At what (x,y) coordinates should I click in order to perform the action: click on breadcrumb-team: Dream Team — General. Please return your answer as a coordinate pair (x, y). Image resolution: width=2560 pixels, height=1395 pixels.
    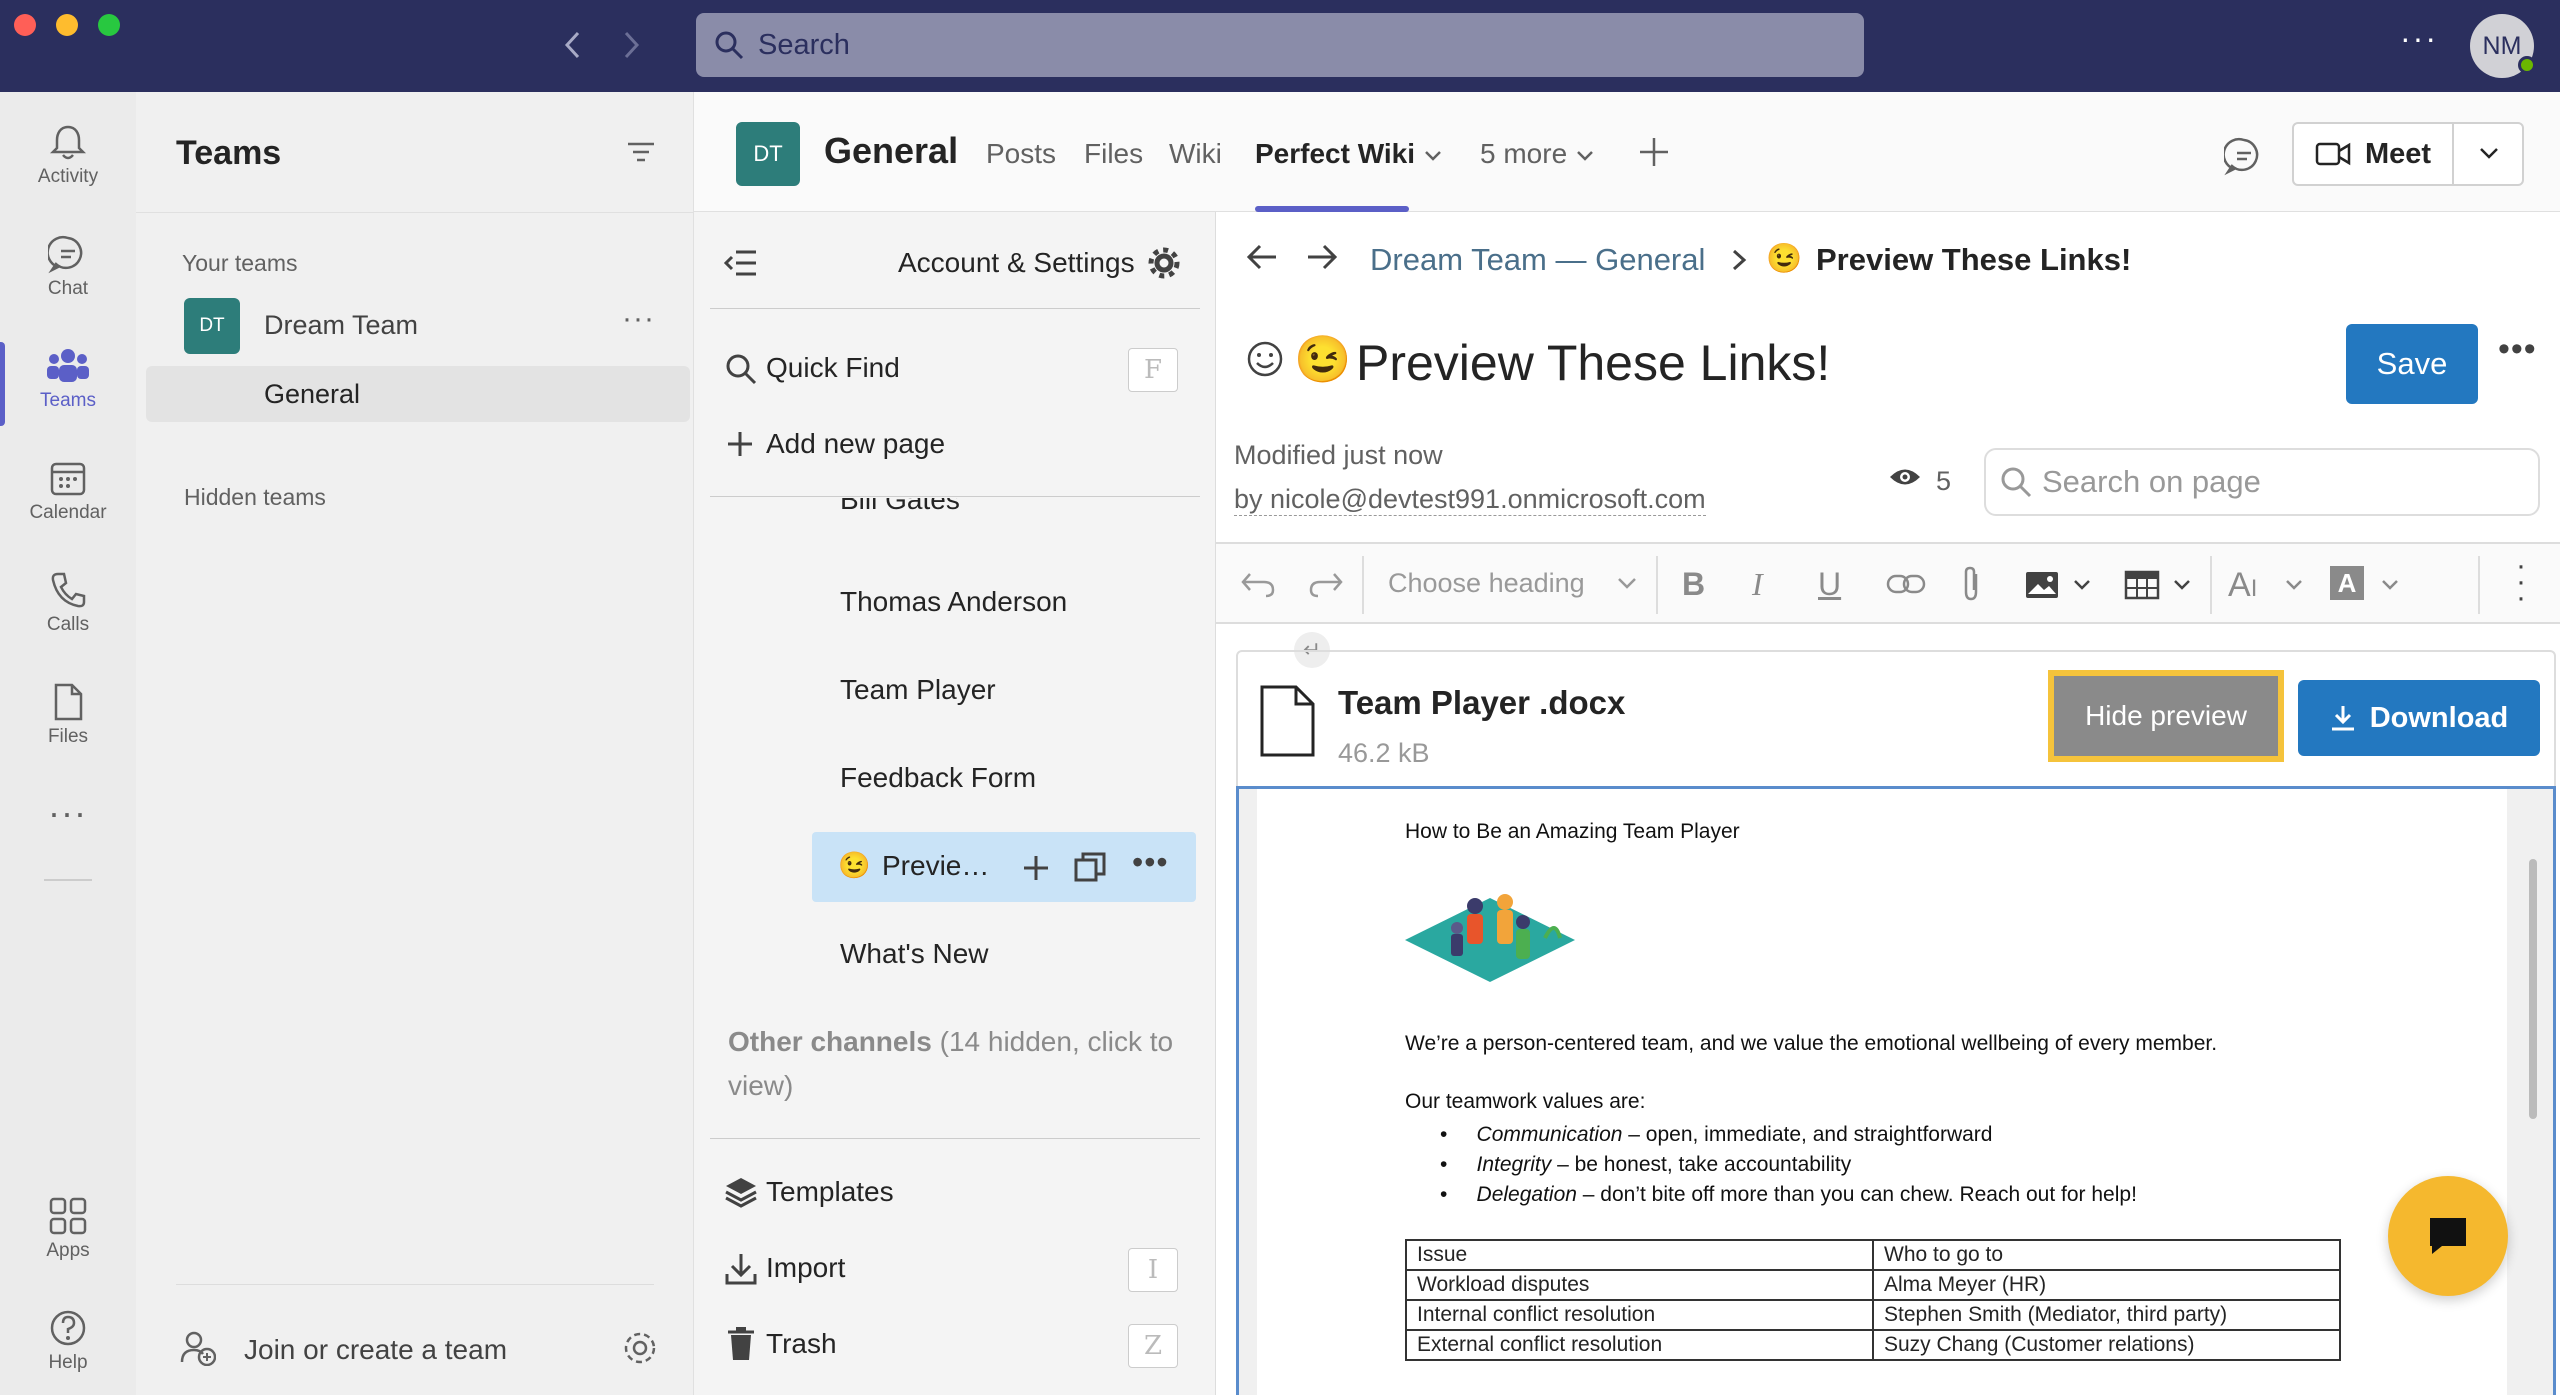
    Looking at the image, I should click on (1537, 260).